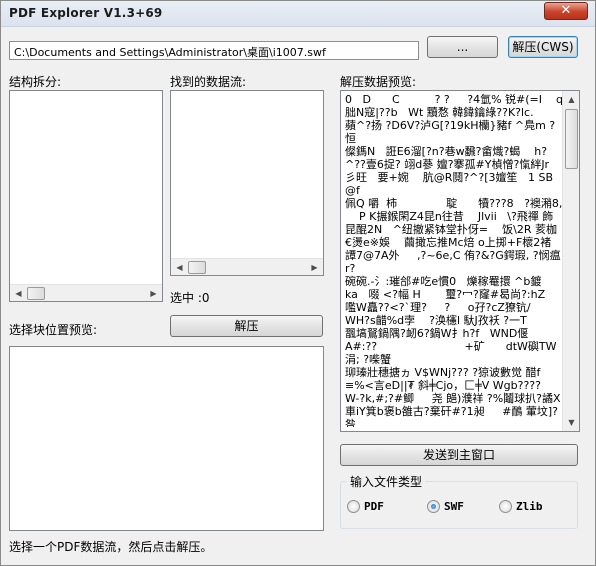 The image size is (596, 566). I want to click on title-bar: PDF Explorer V1.3+69 ✕, so click(298, 14).